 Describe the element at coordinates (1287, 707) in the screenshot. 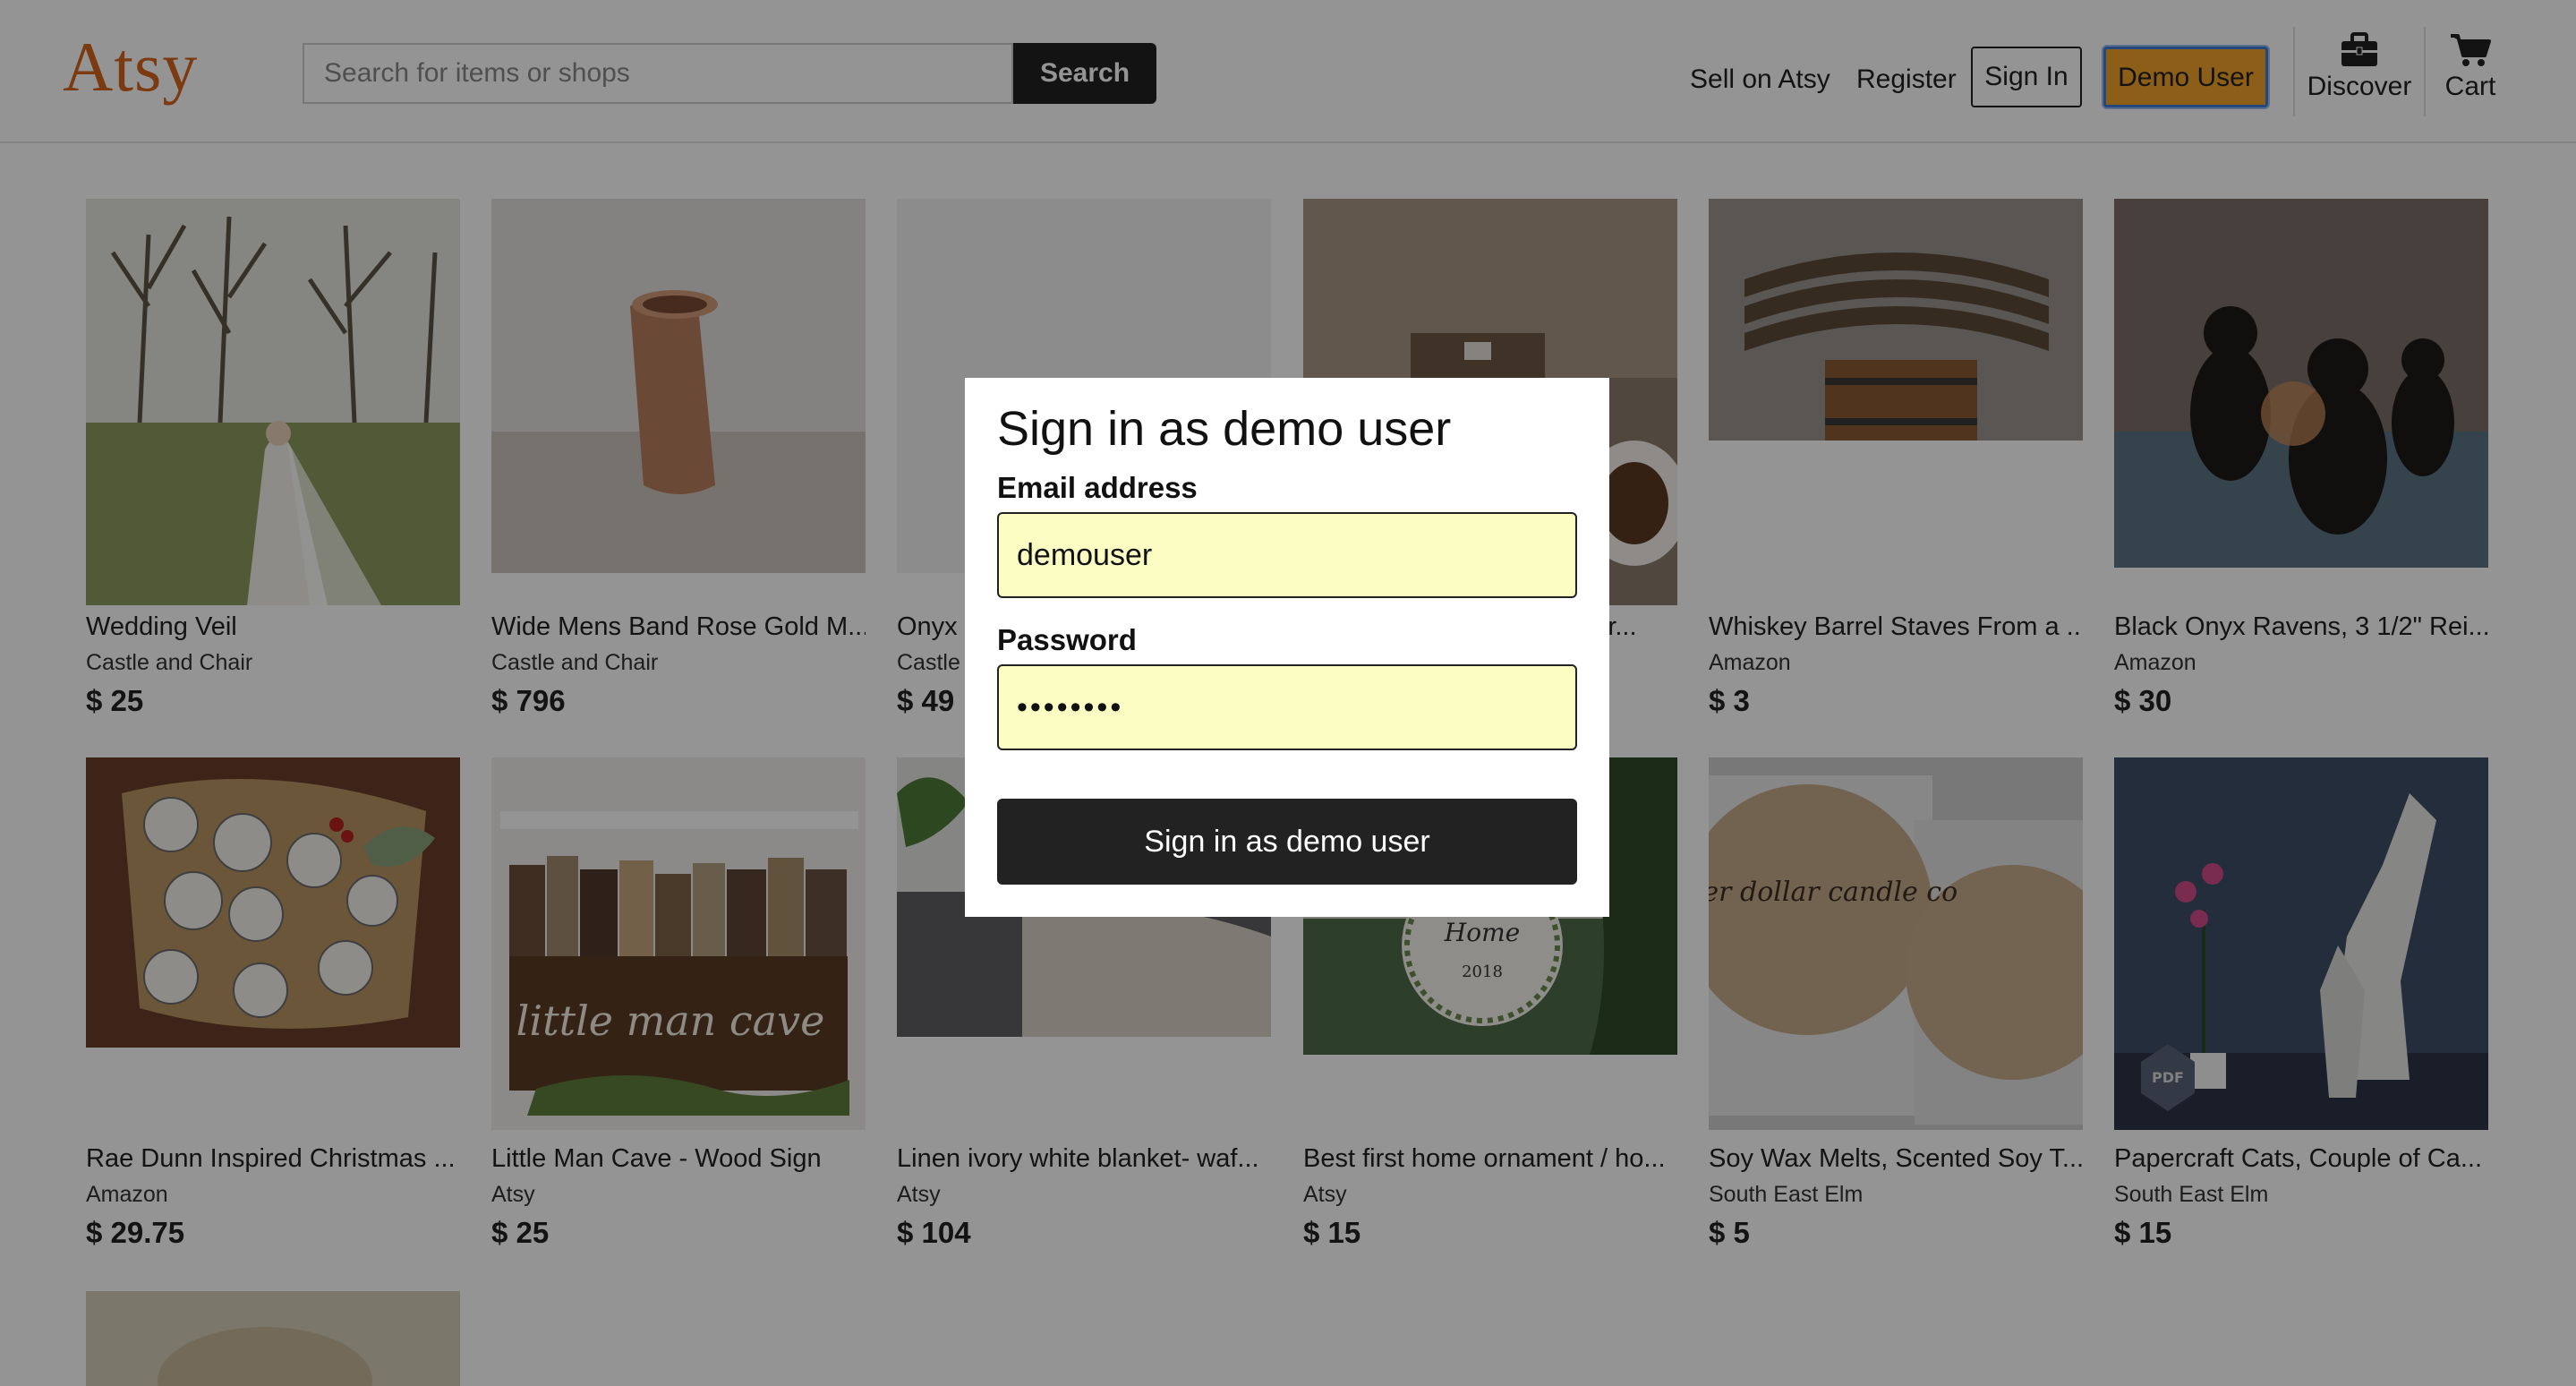

I see `password-field: ••••••••` at that location.